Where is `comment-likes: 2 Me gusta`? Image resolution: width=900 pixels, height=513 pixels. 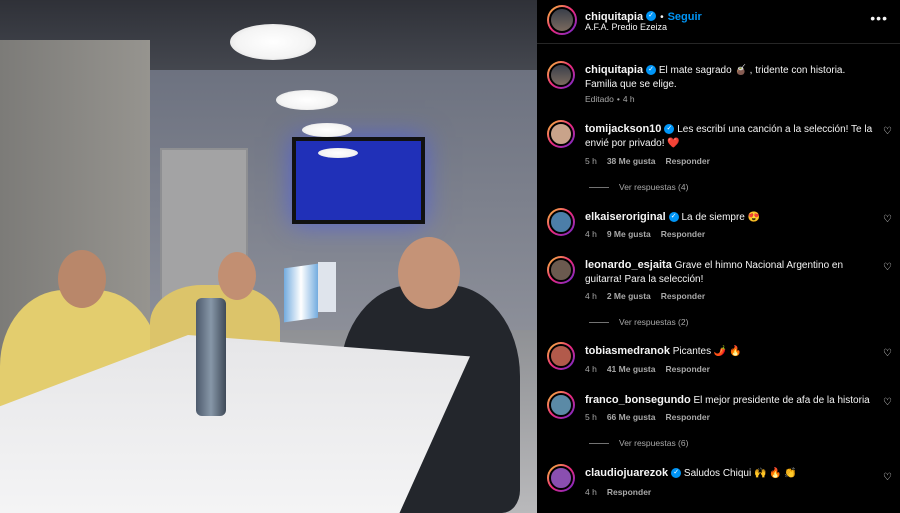
comment-likes: 2 Me gusta is located at coordinates (629, 296).